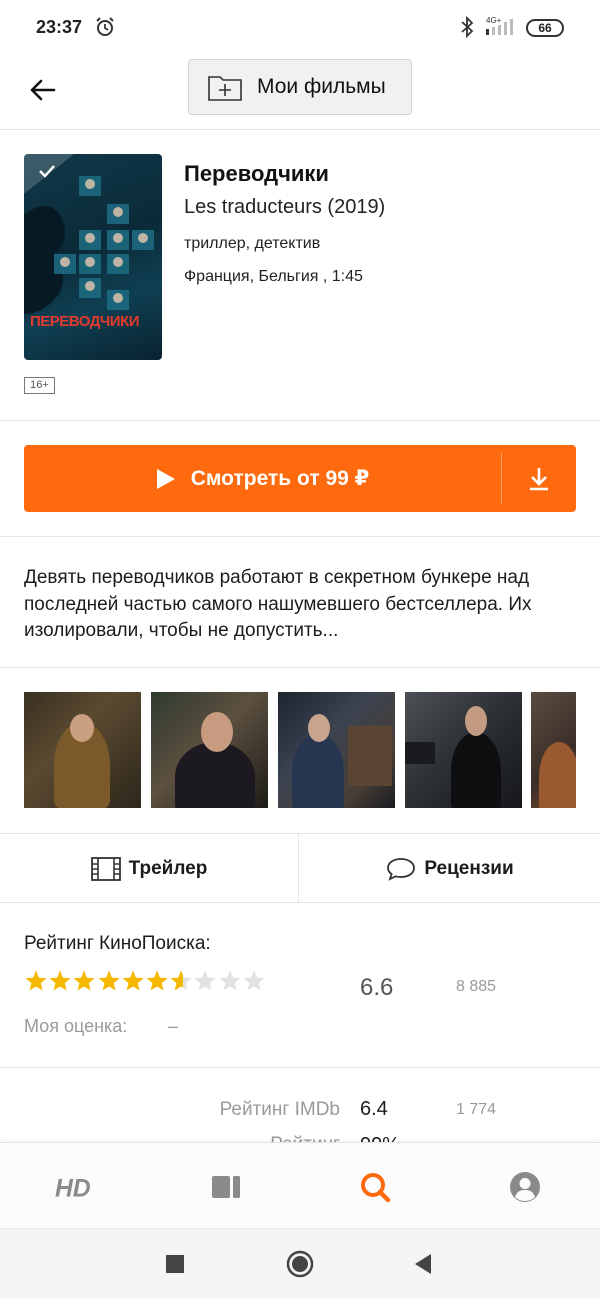  I want to click on back-triangle-icon, so click(423, 1264).